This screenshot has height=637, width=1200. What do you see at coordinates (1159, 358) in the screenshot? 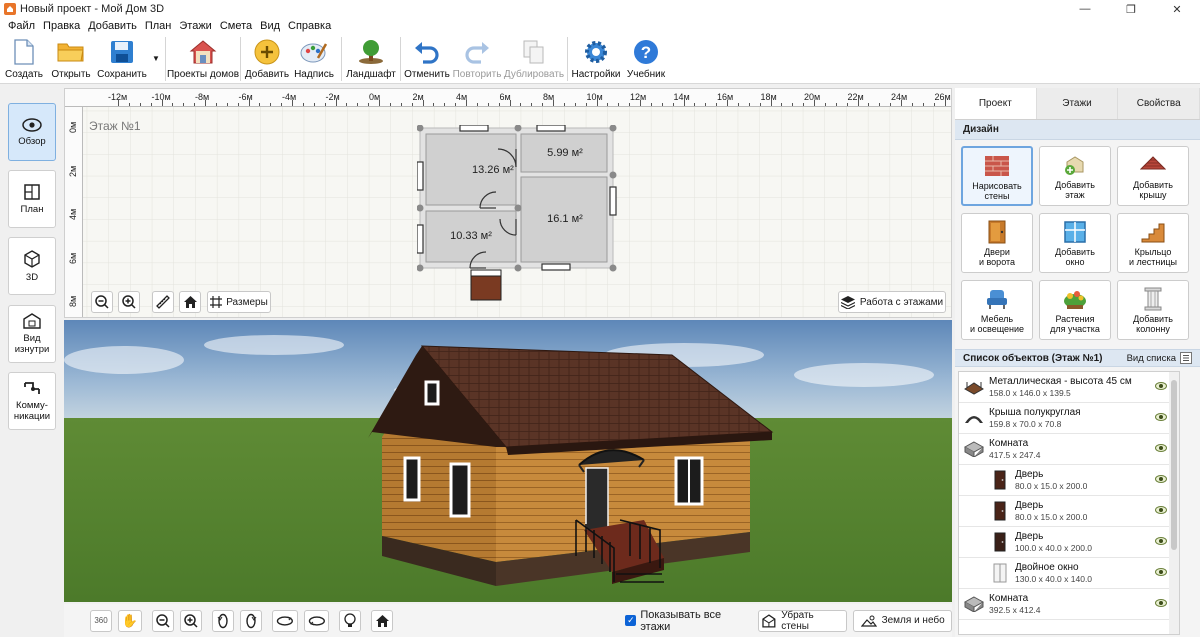
I see `view-list-button: Вид списка` at bounding box center [1159, 358].